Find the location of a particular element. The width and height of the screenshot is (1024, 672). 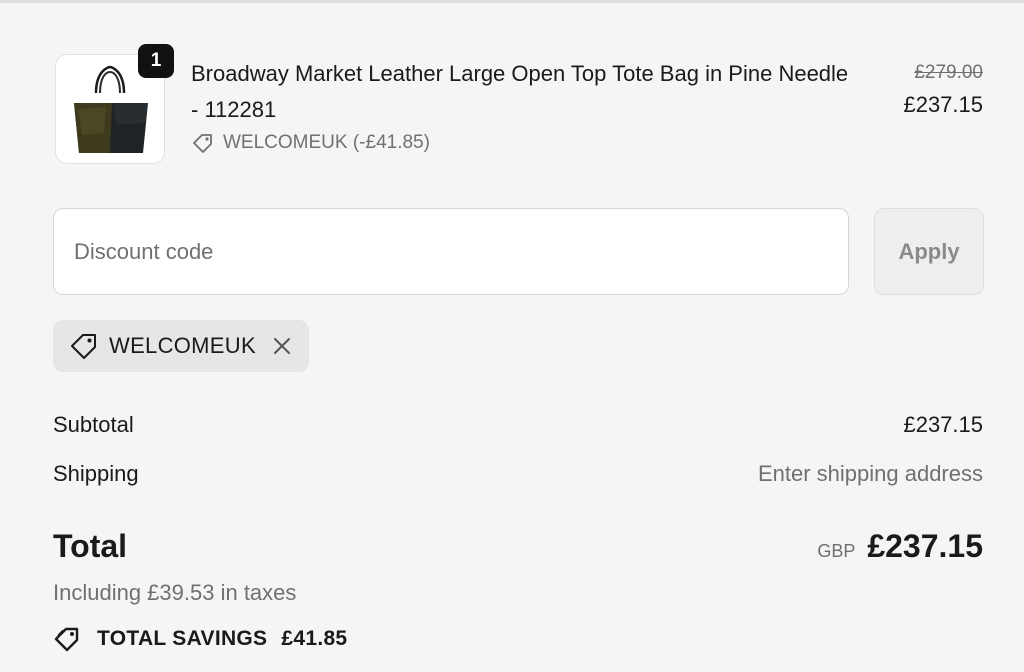

total-savings: TOTAL SAVINGS £41.85 is located at coordinates (200, 639).